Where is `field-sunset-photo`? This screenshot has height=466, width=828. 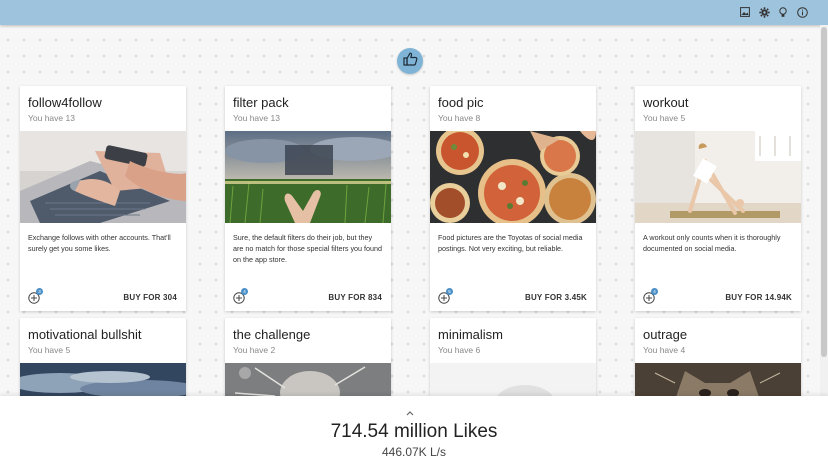
field-sunset-photo is located at coordinates (308, 177).